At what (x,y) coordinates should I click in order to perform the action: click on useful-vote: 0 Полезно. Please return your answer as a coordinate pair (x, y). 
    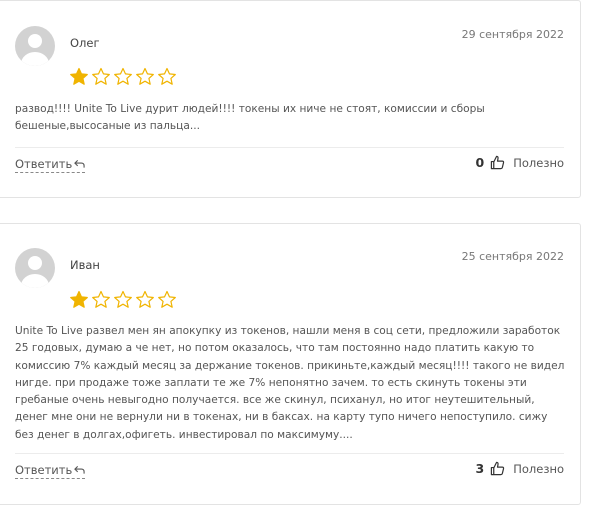
    Looking at the image, I should click on (520, 162).